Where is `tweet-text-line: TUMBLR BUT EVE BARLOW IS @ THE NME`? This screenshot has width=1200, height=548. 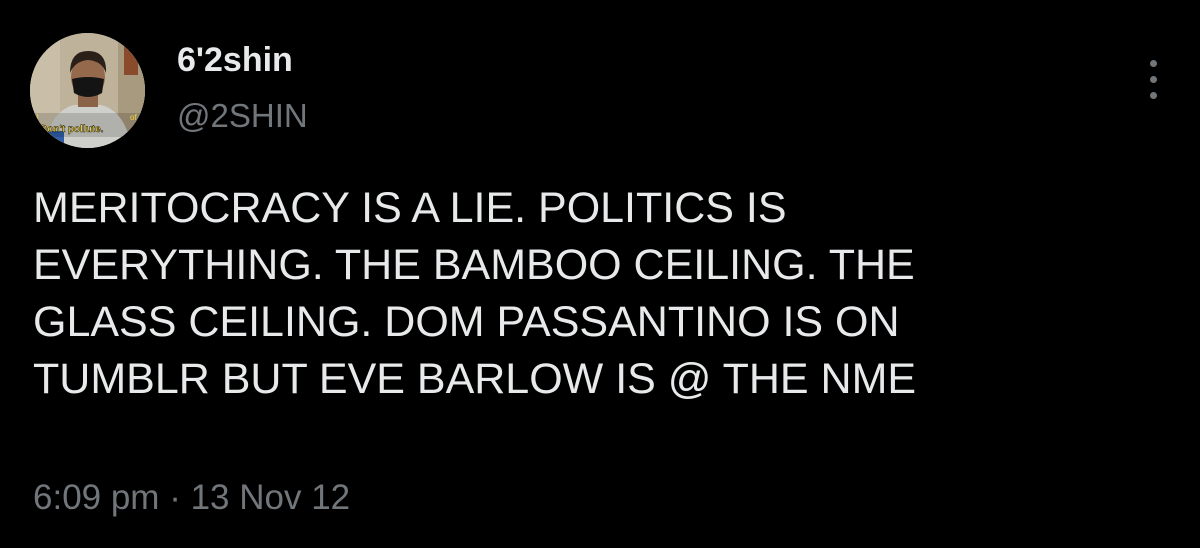 tweet-text-line: TUMBLR BUT EVE BARLOW IS @ THE NME is located at coordinates (475, 379).